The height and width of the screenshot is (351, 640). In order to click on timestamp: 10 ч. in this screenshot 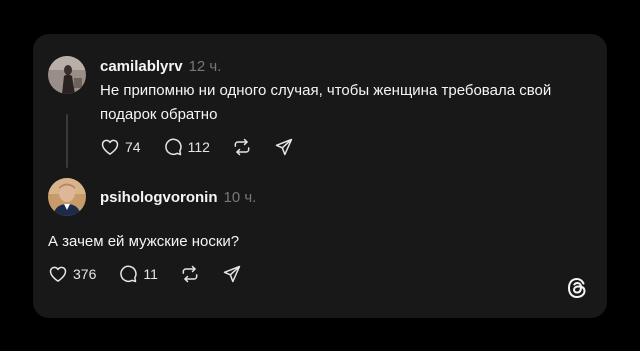, I will do `click(240, 197)`.